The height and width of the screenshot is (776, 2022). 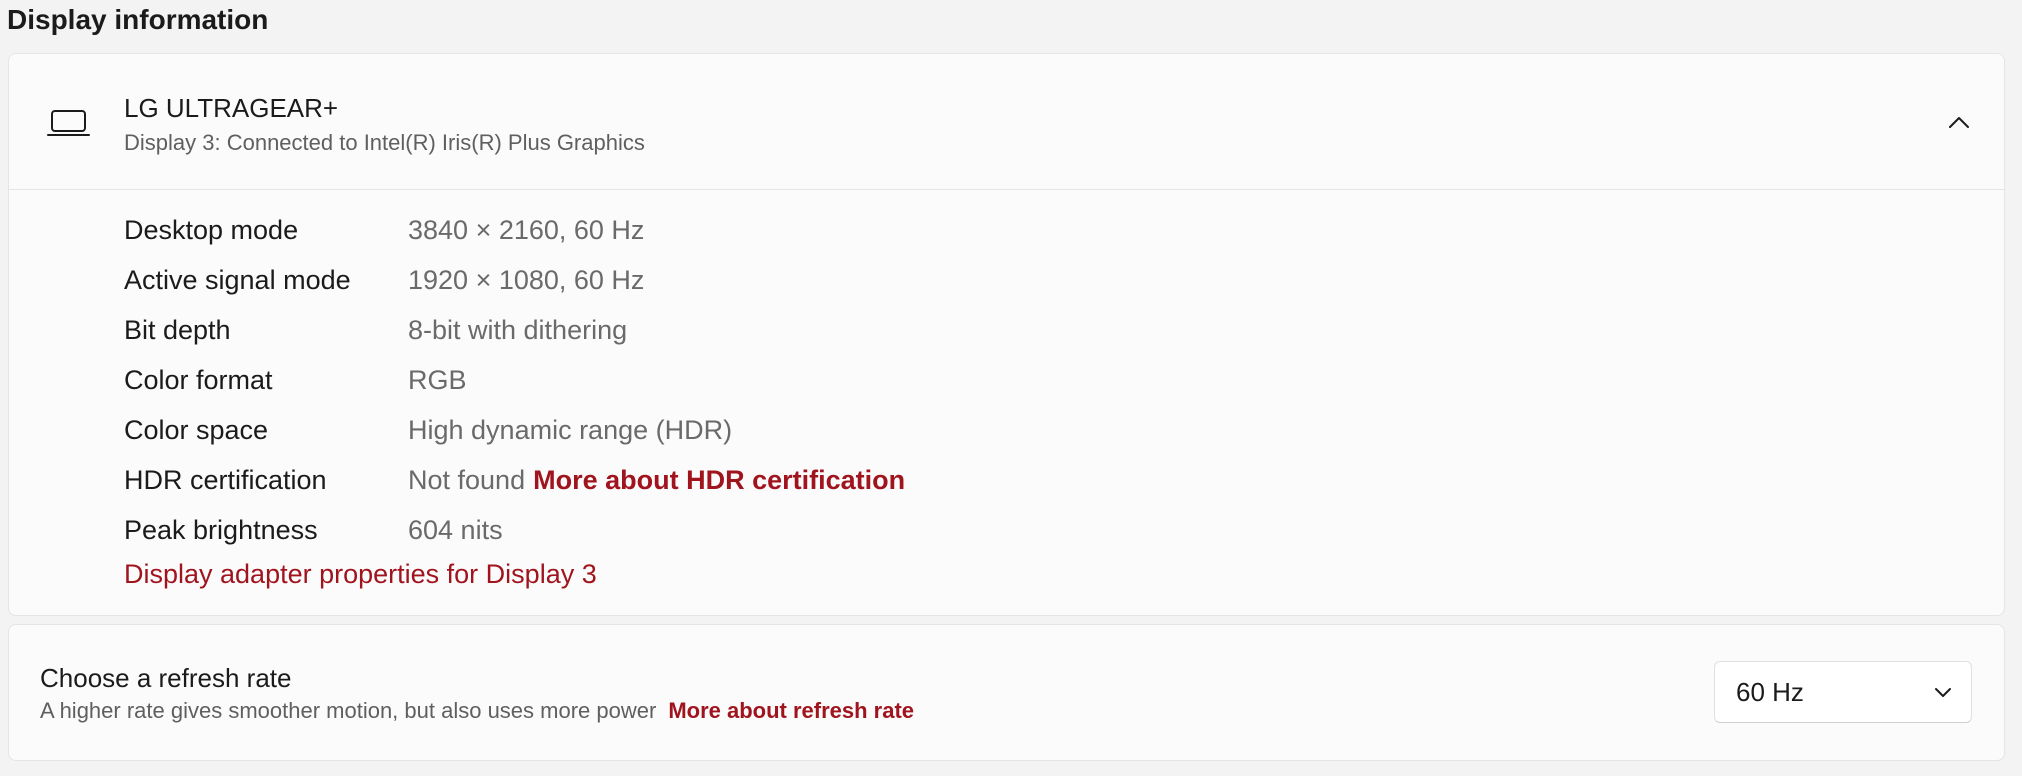 What do you see at coordinates (237, 280) in the screenshot?
I see `info-label: Active signal mode` at bounding box center [237, 280].